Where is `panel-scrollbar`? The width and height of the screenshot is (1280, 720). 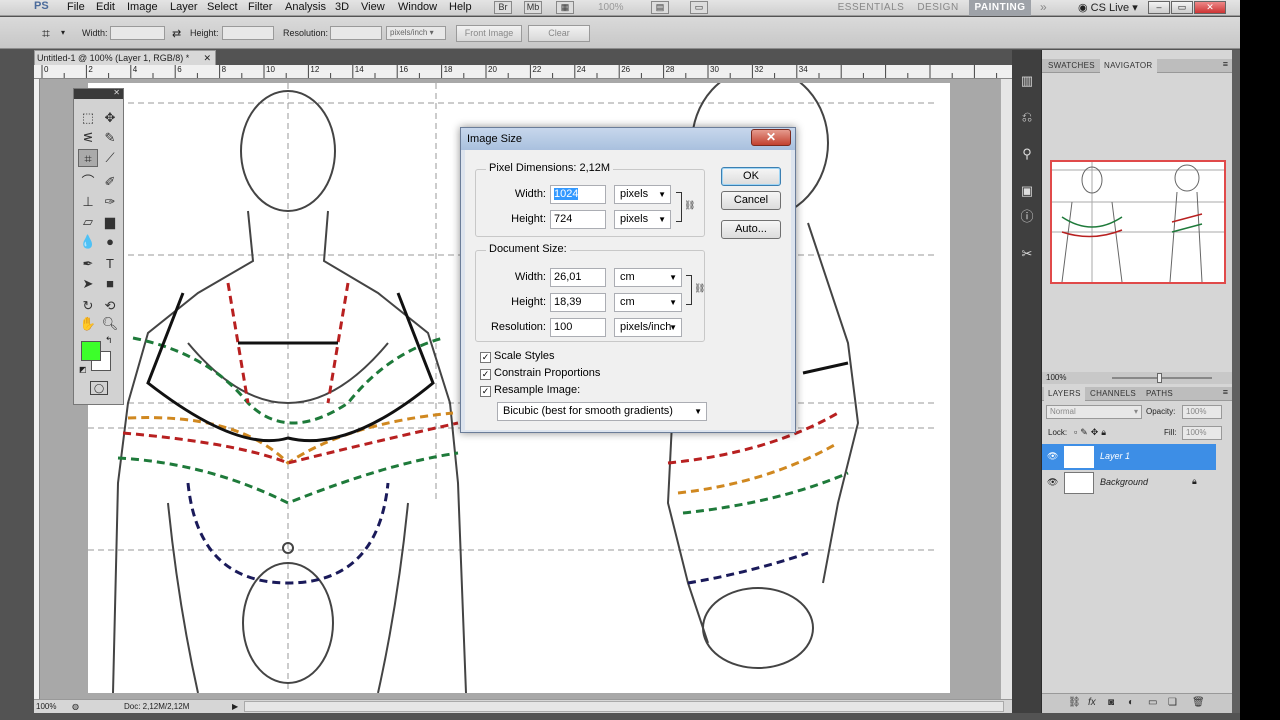
panel-scrollbar is located at coordinates (1236, 381).